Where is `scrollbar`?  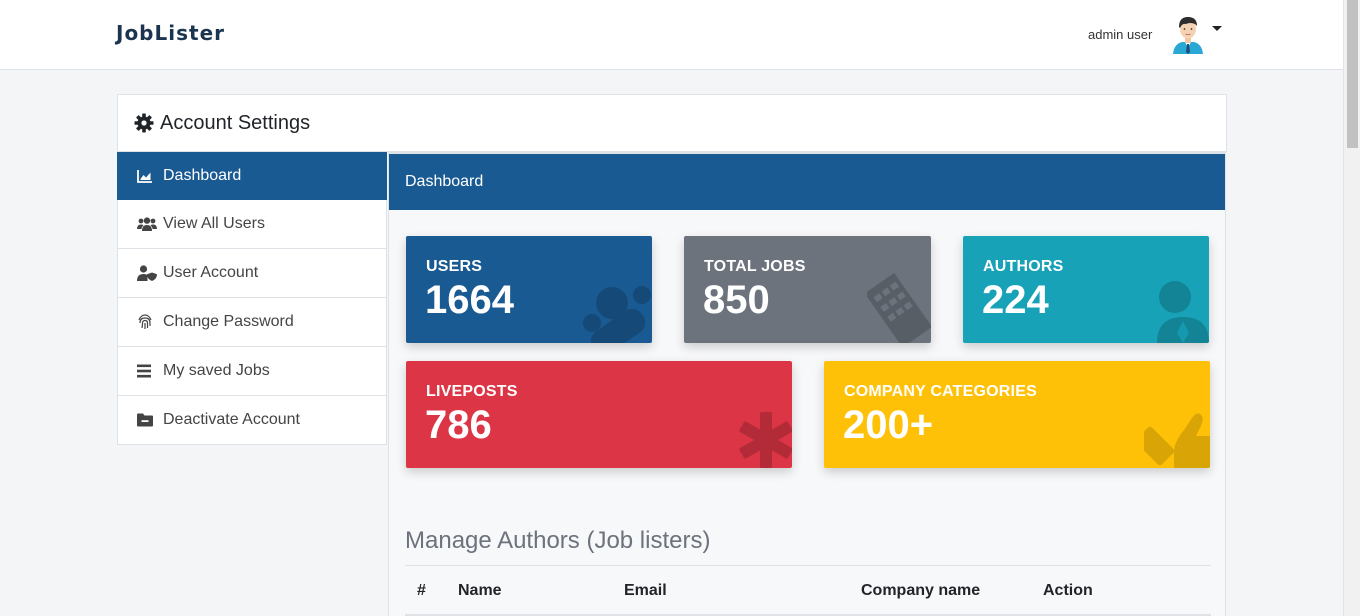 scrollbar is located at coordinates (1351, 308).